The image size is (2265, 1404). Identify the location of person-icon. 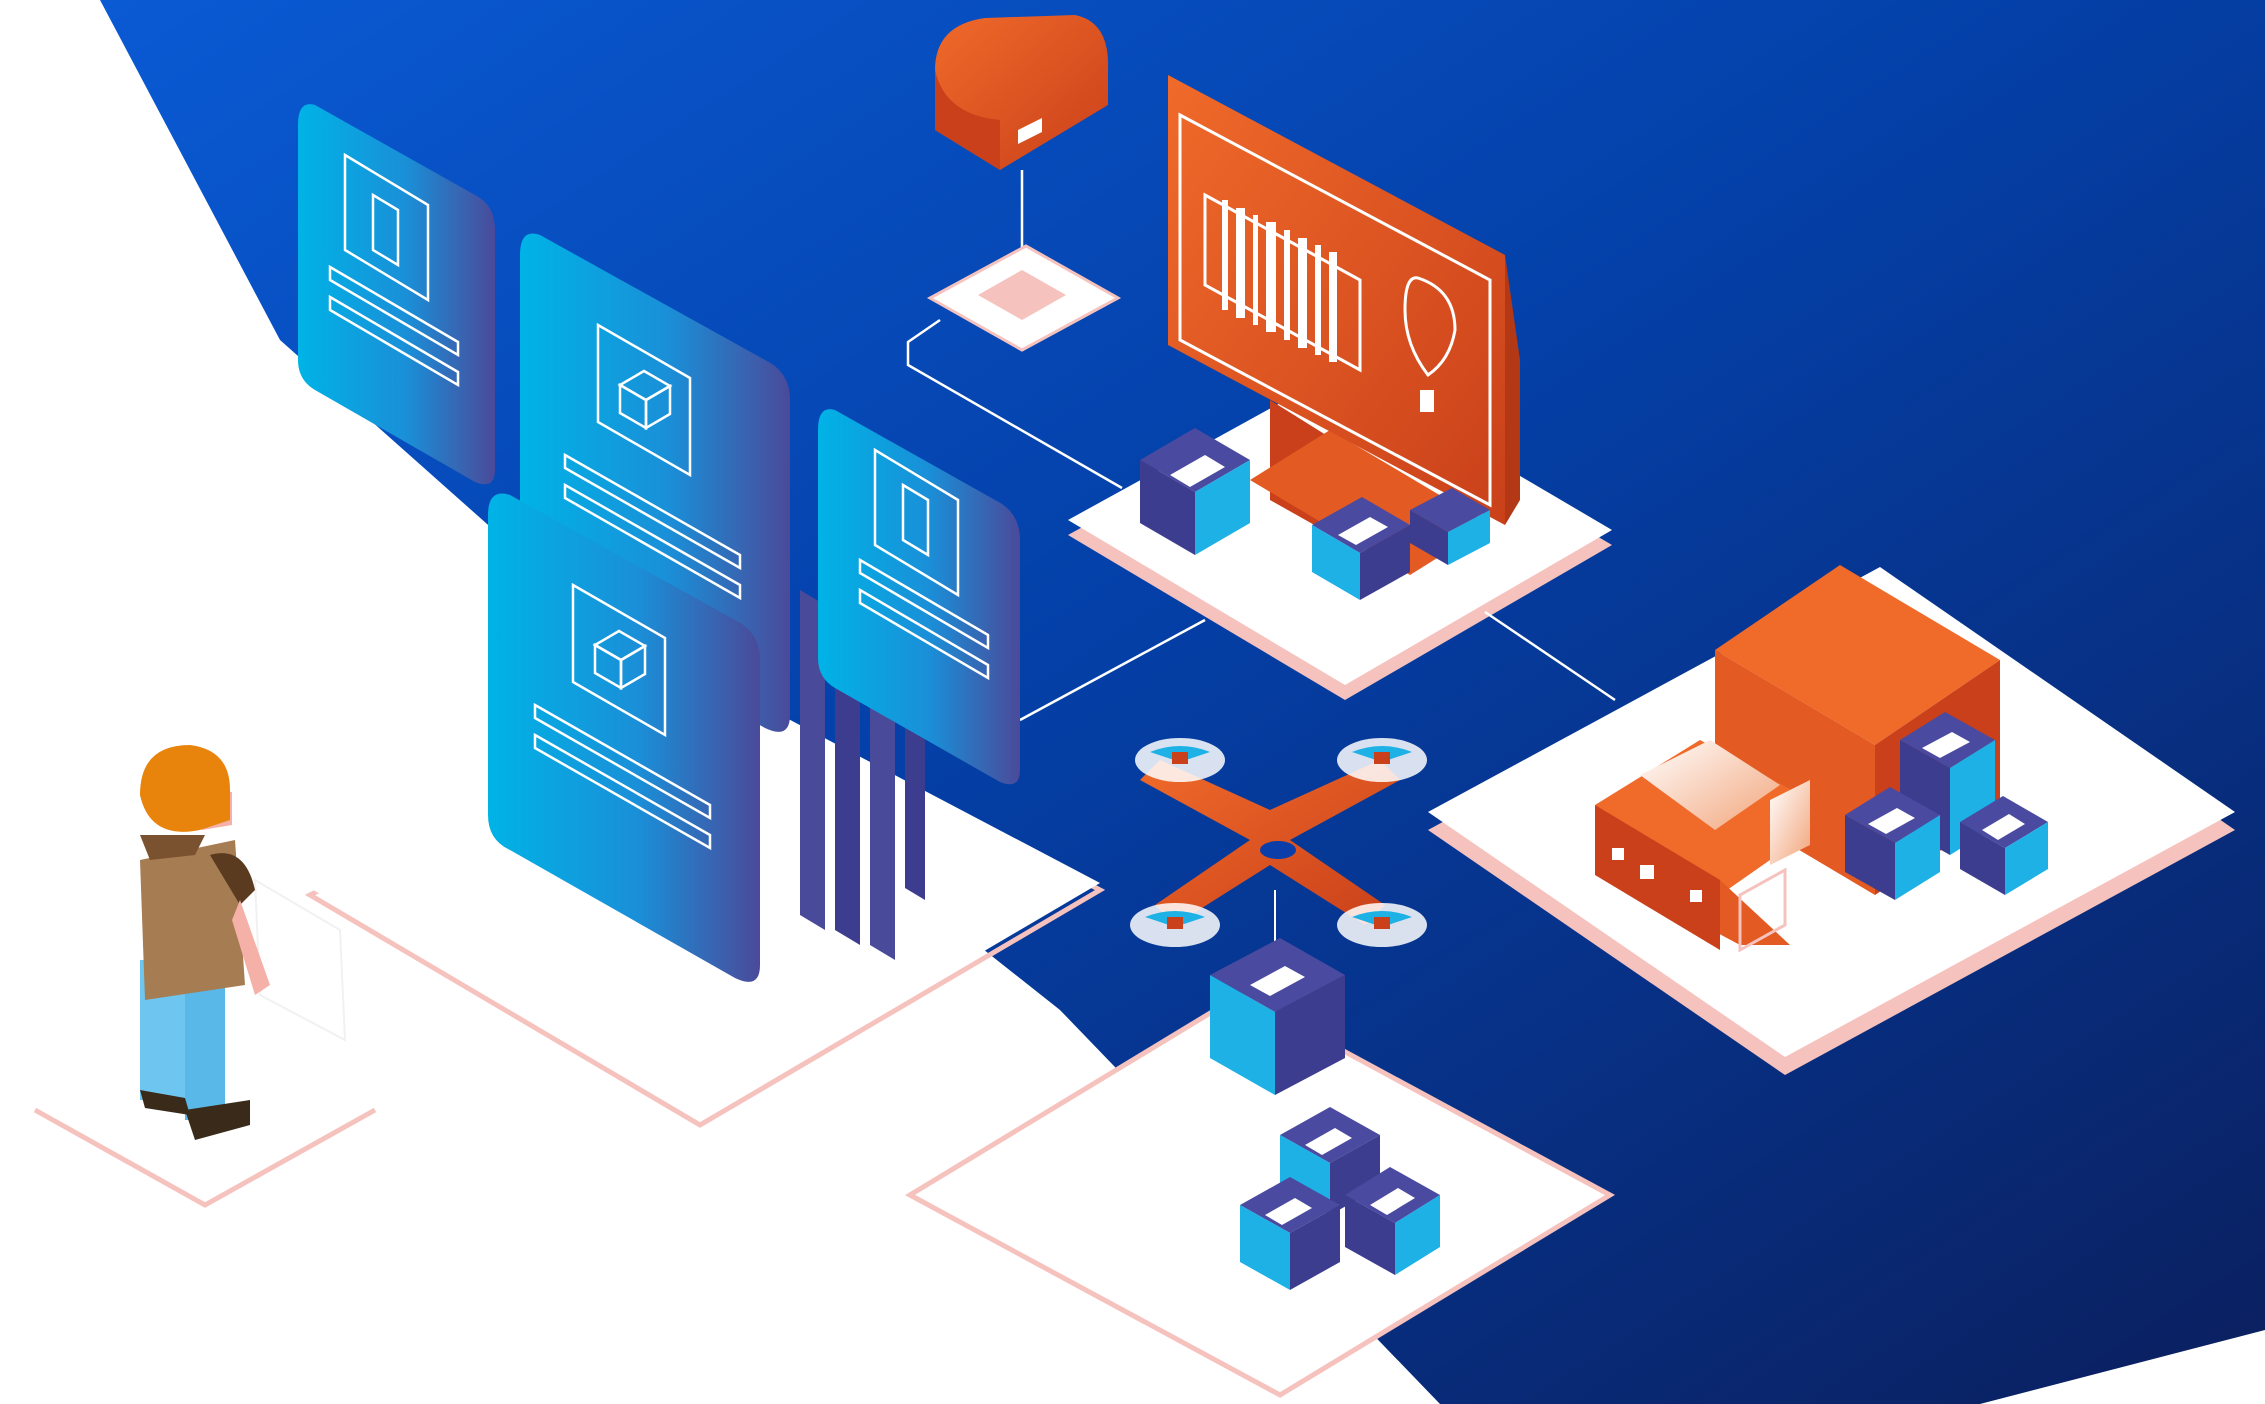
(243, 942).